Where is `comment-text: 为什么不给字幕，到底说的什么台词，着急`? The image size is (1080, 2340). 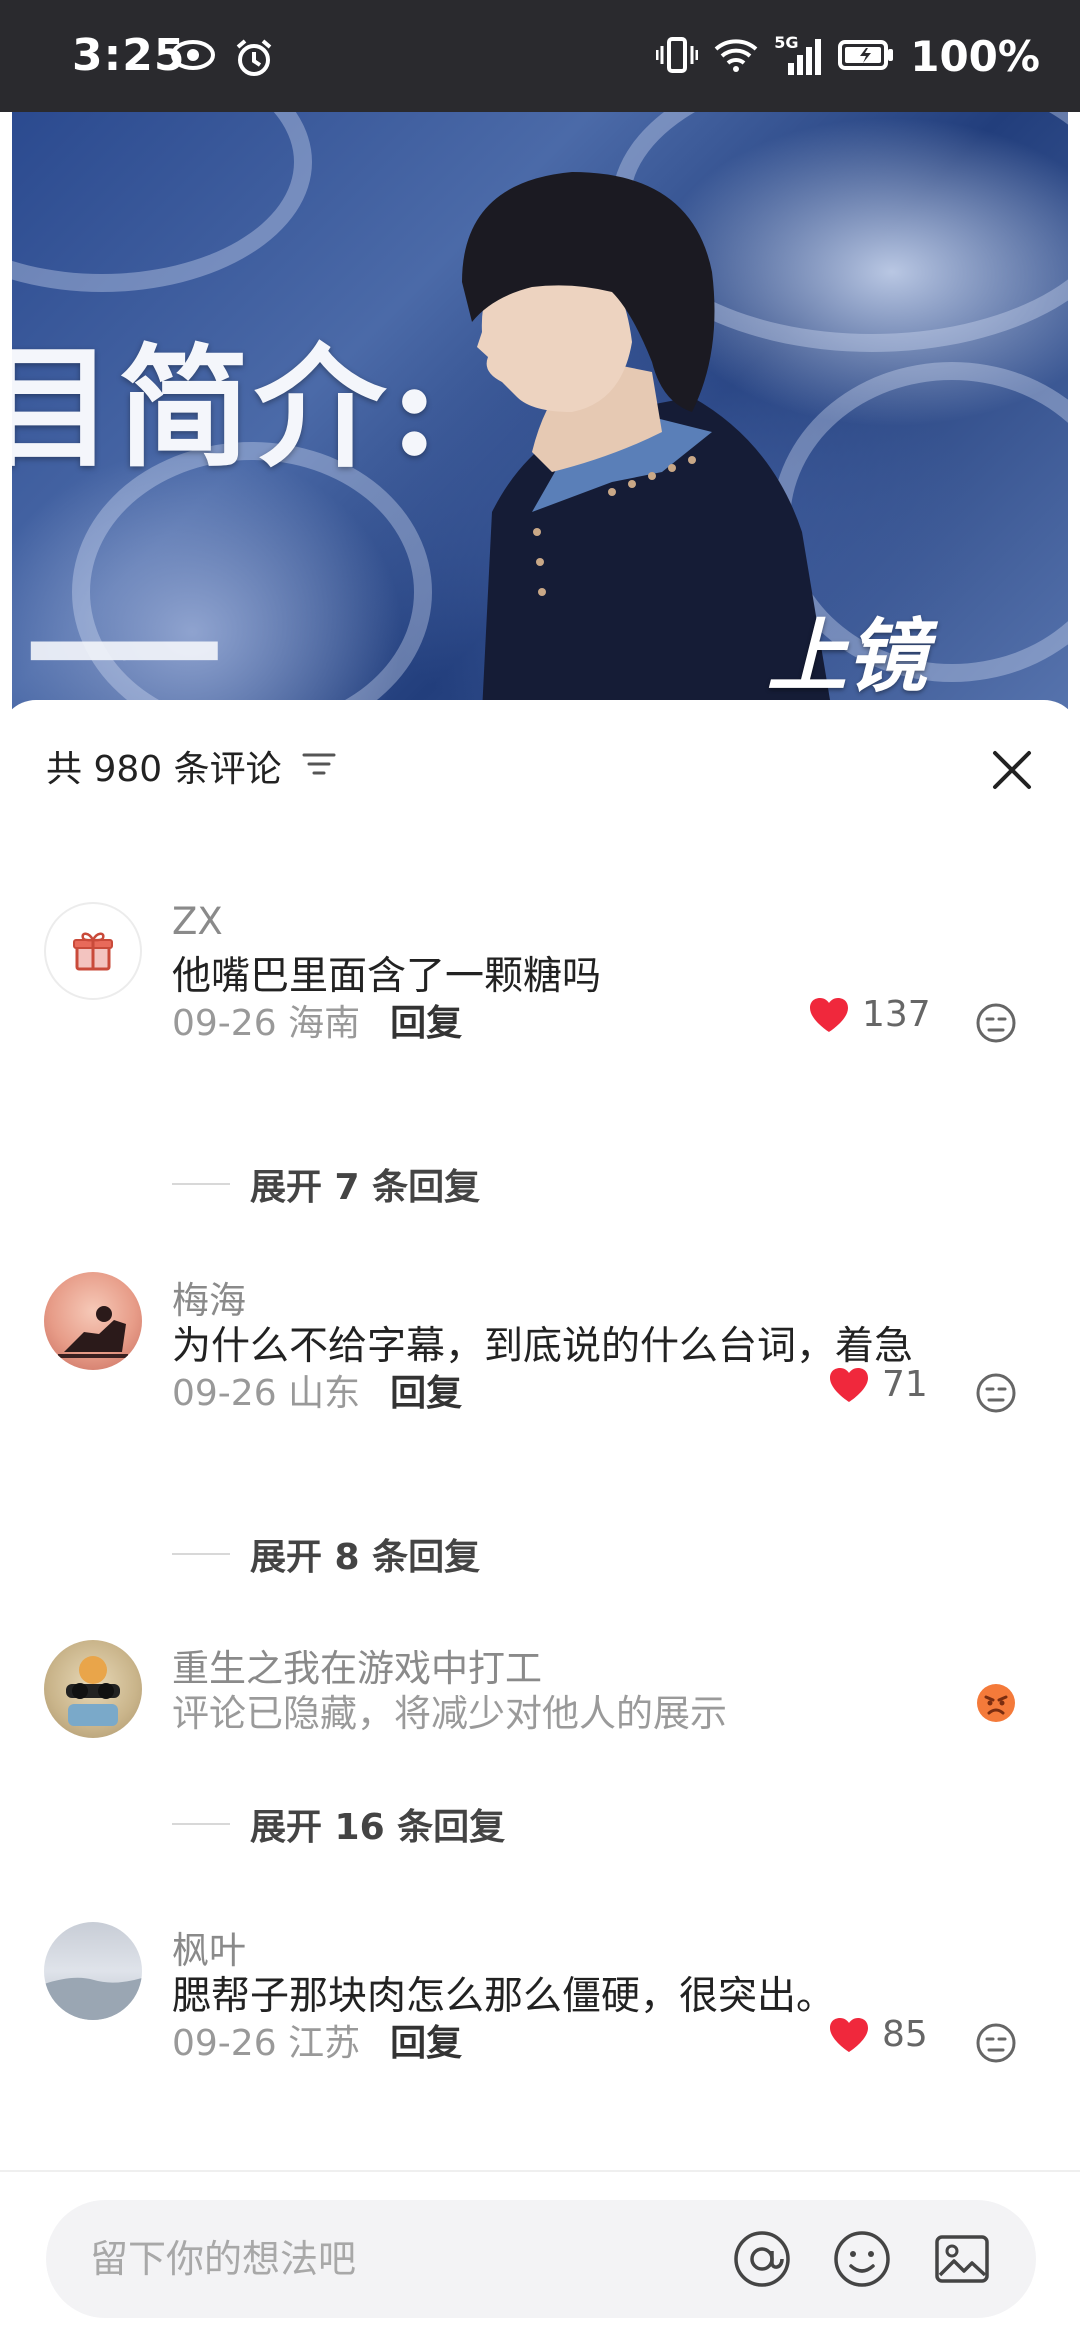
comment-text: 为什么不给字幕，到底说的什么台词，着急 is located at coordinates (543, 1346).